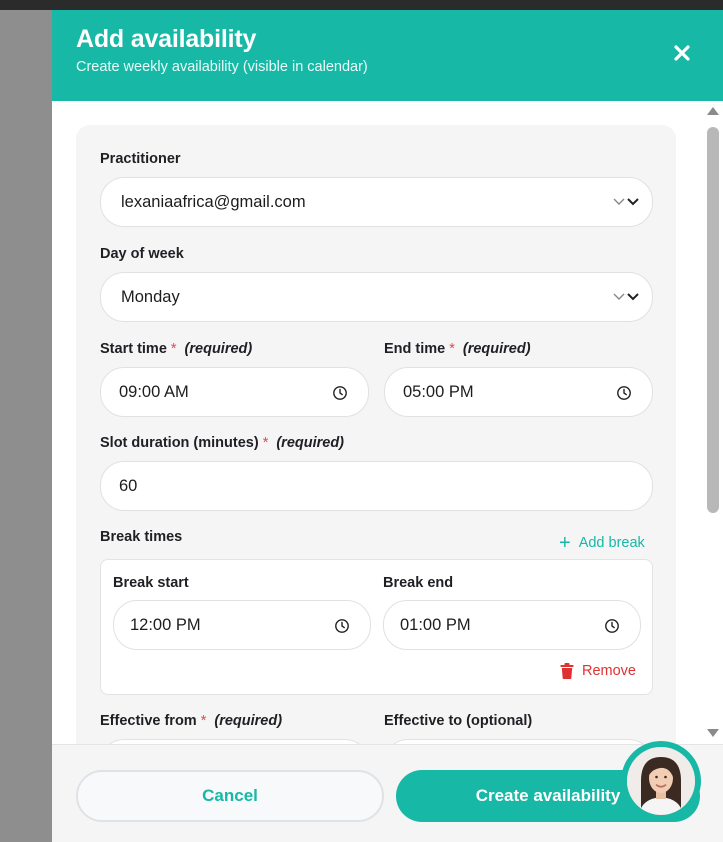 The image size is (723, 842). I want to click on modal-title: Add availability, so click(166, 39).